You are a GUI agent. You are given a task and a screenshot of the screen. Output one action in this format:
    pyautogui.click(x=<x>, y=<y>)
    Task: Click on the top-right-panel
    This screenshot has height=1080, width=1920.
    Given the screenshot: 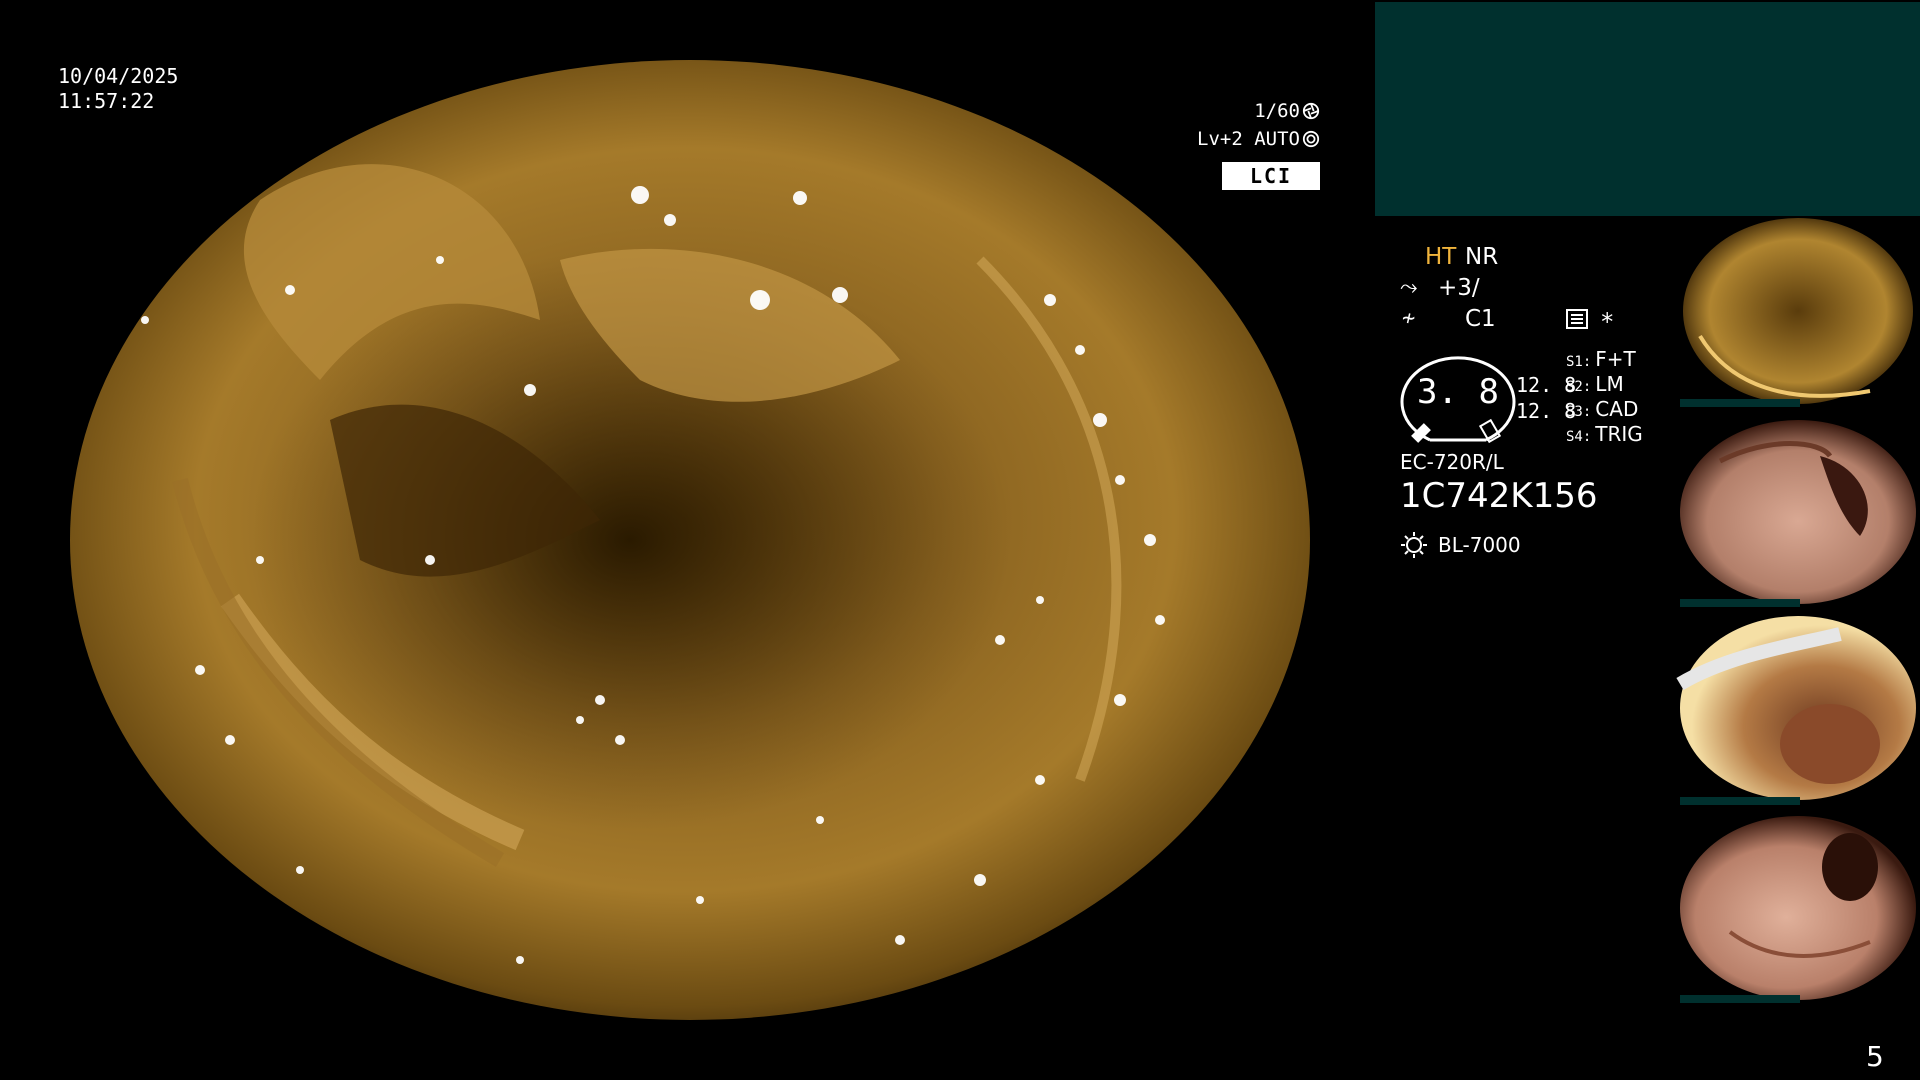 What is the action you would take?
    pyautogui.click(x=1647, y=109)
    